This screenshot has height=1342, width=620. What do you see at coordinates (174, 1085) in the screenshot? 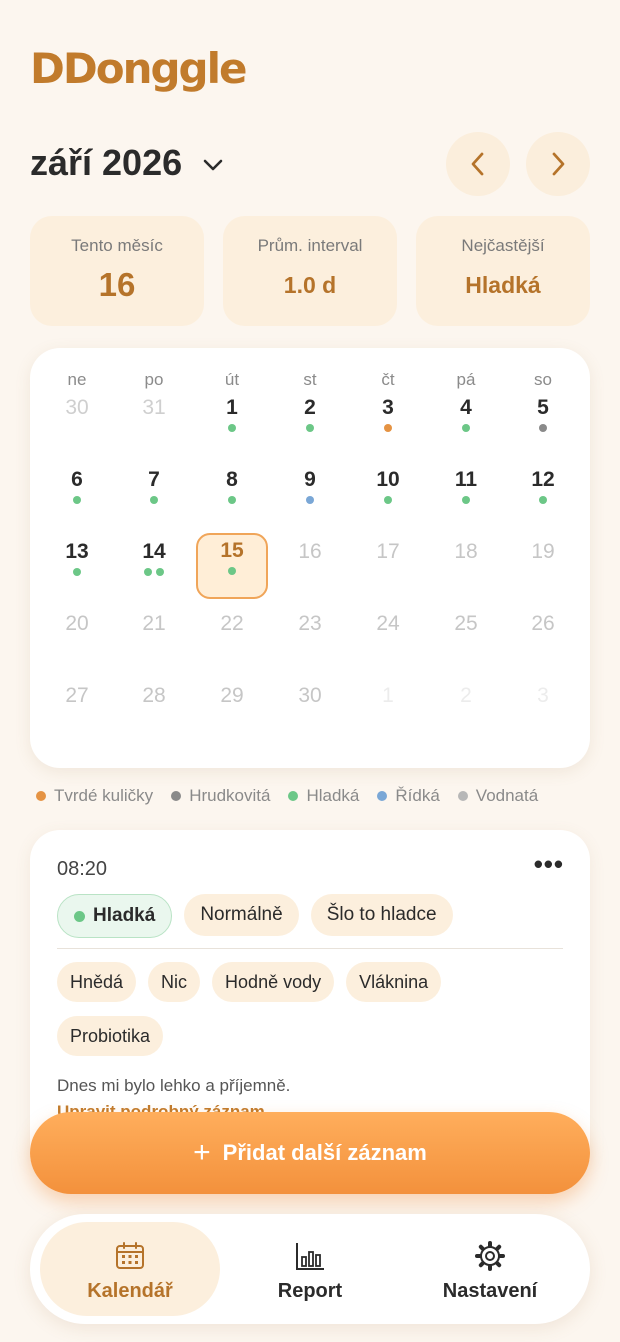
I see `entry-note: Dnes mi bylo lehko a příjemně.` at bounding box center [174, 1085].